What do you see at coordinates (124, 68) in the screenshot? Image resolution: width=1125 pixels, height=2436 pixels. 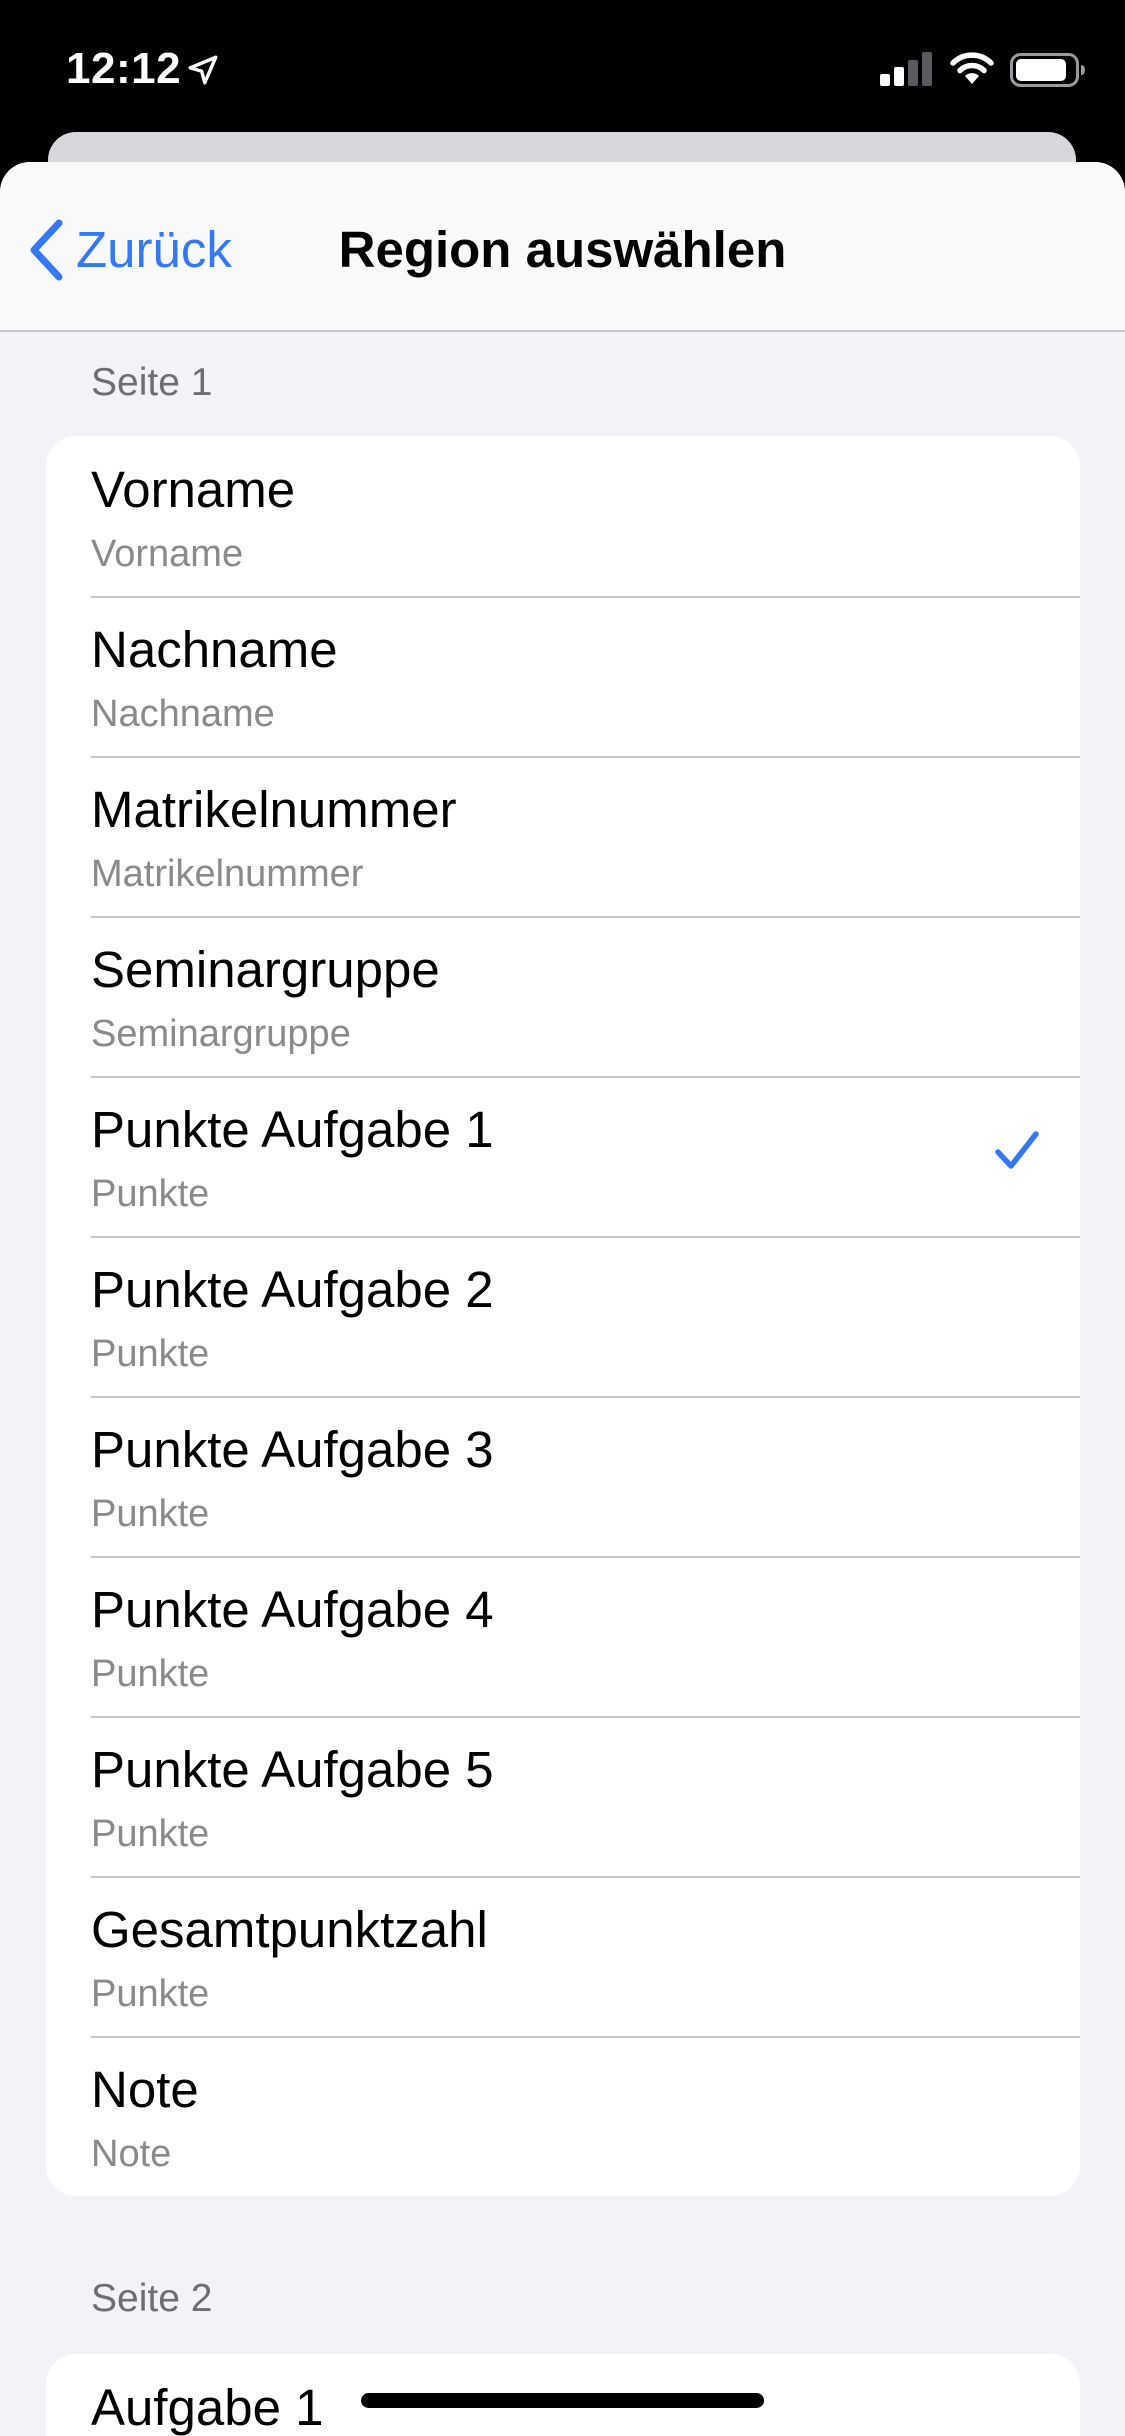 I see `status-time: 12:12` at bounding box center [124, 68].